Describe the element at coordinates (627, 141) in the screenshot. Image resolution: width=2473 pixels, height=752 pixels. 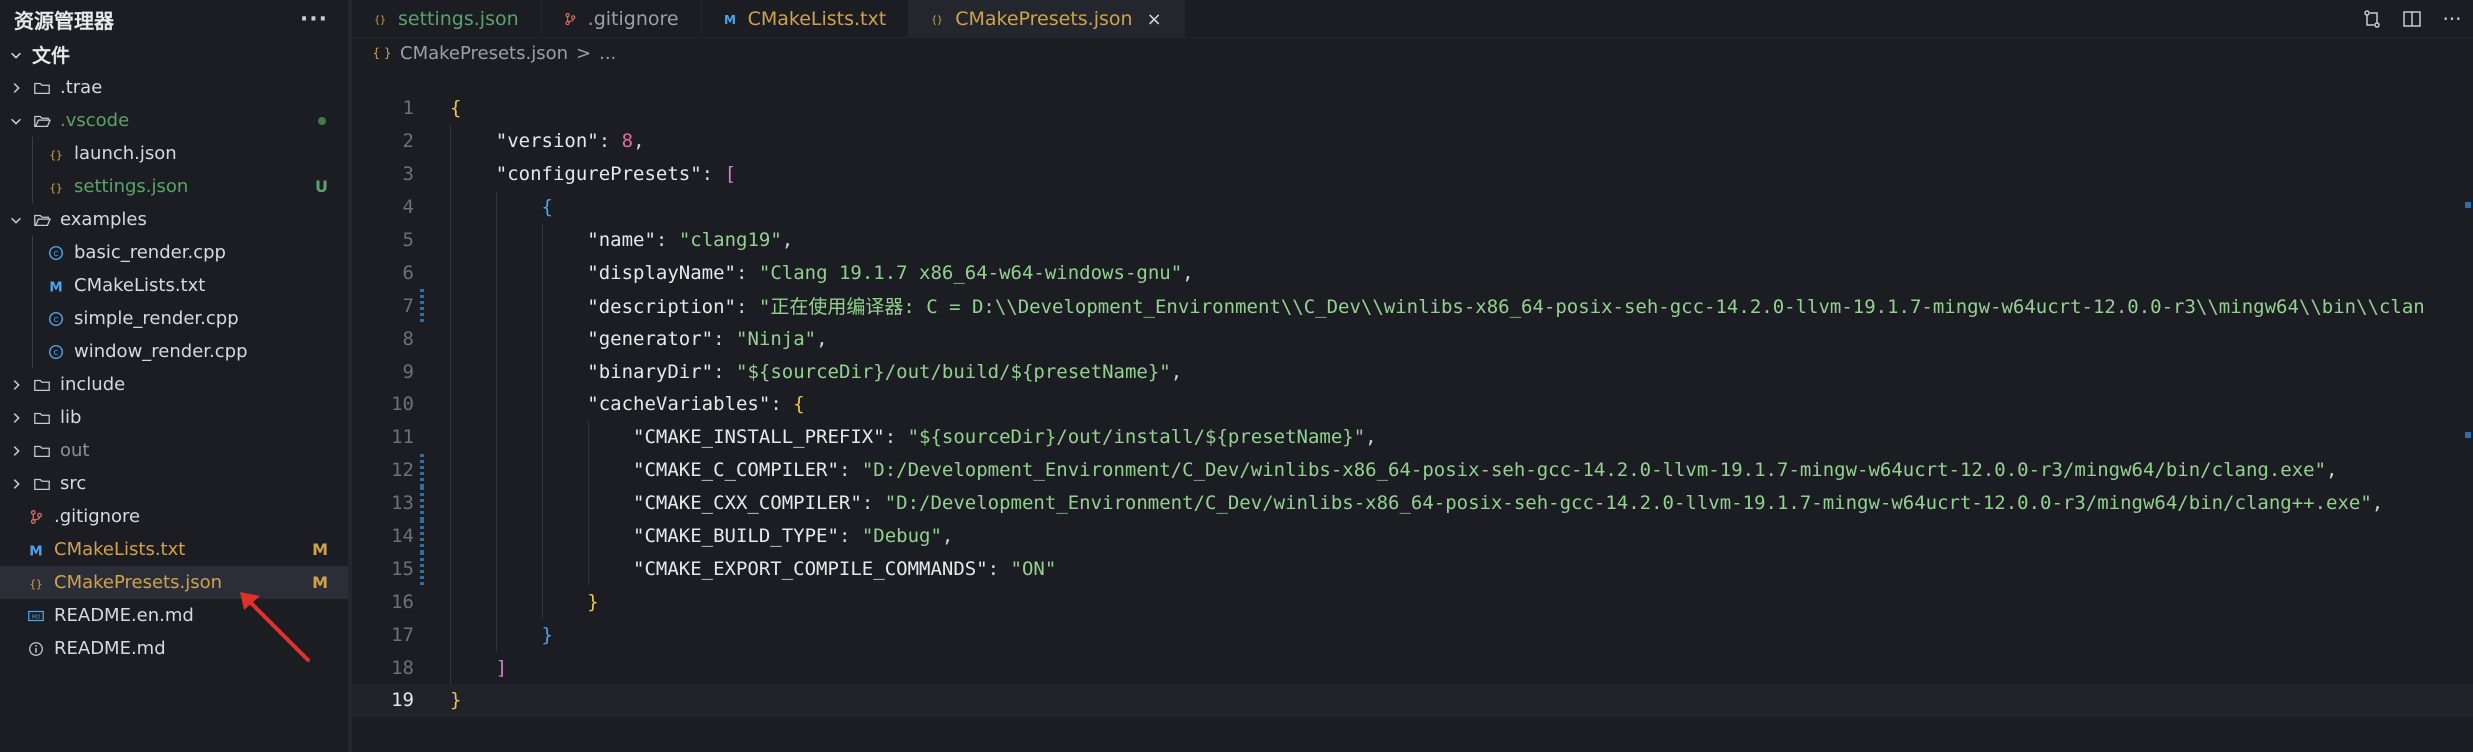
I see `code-token: 8` at that location.